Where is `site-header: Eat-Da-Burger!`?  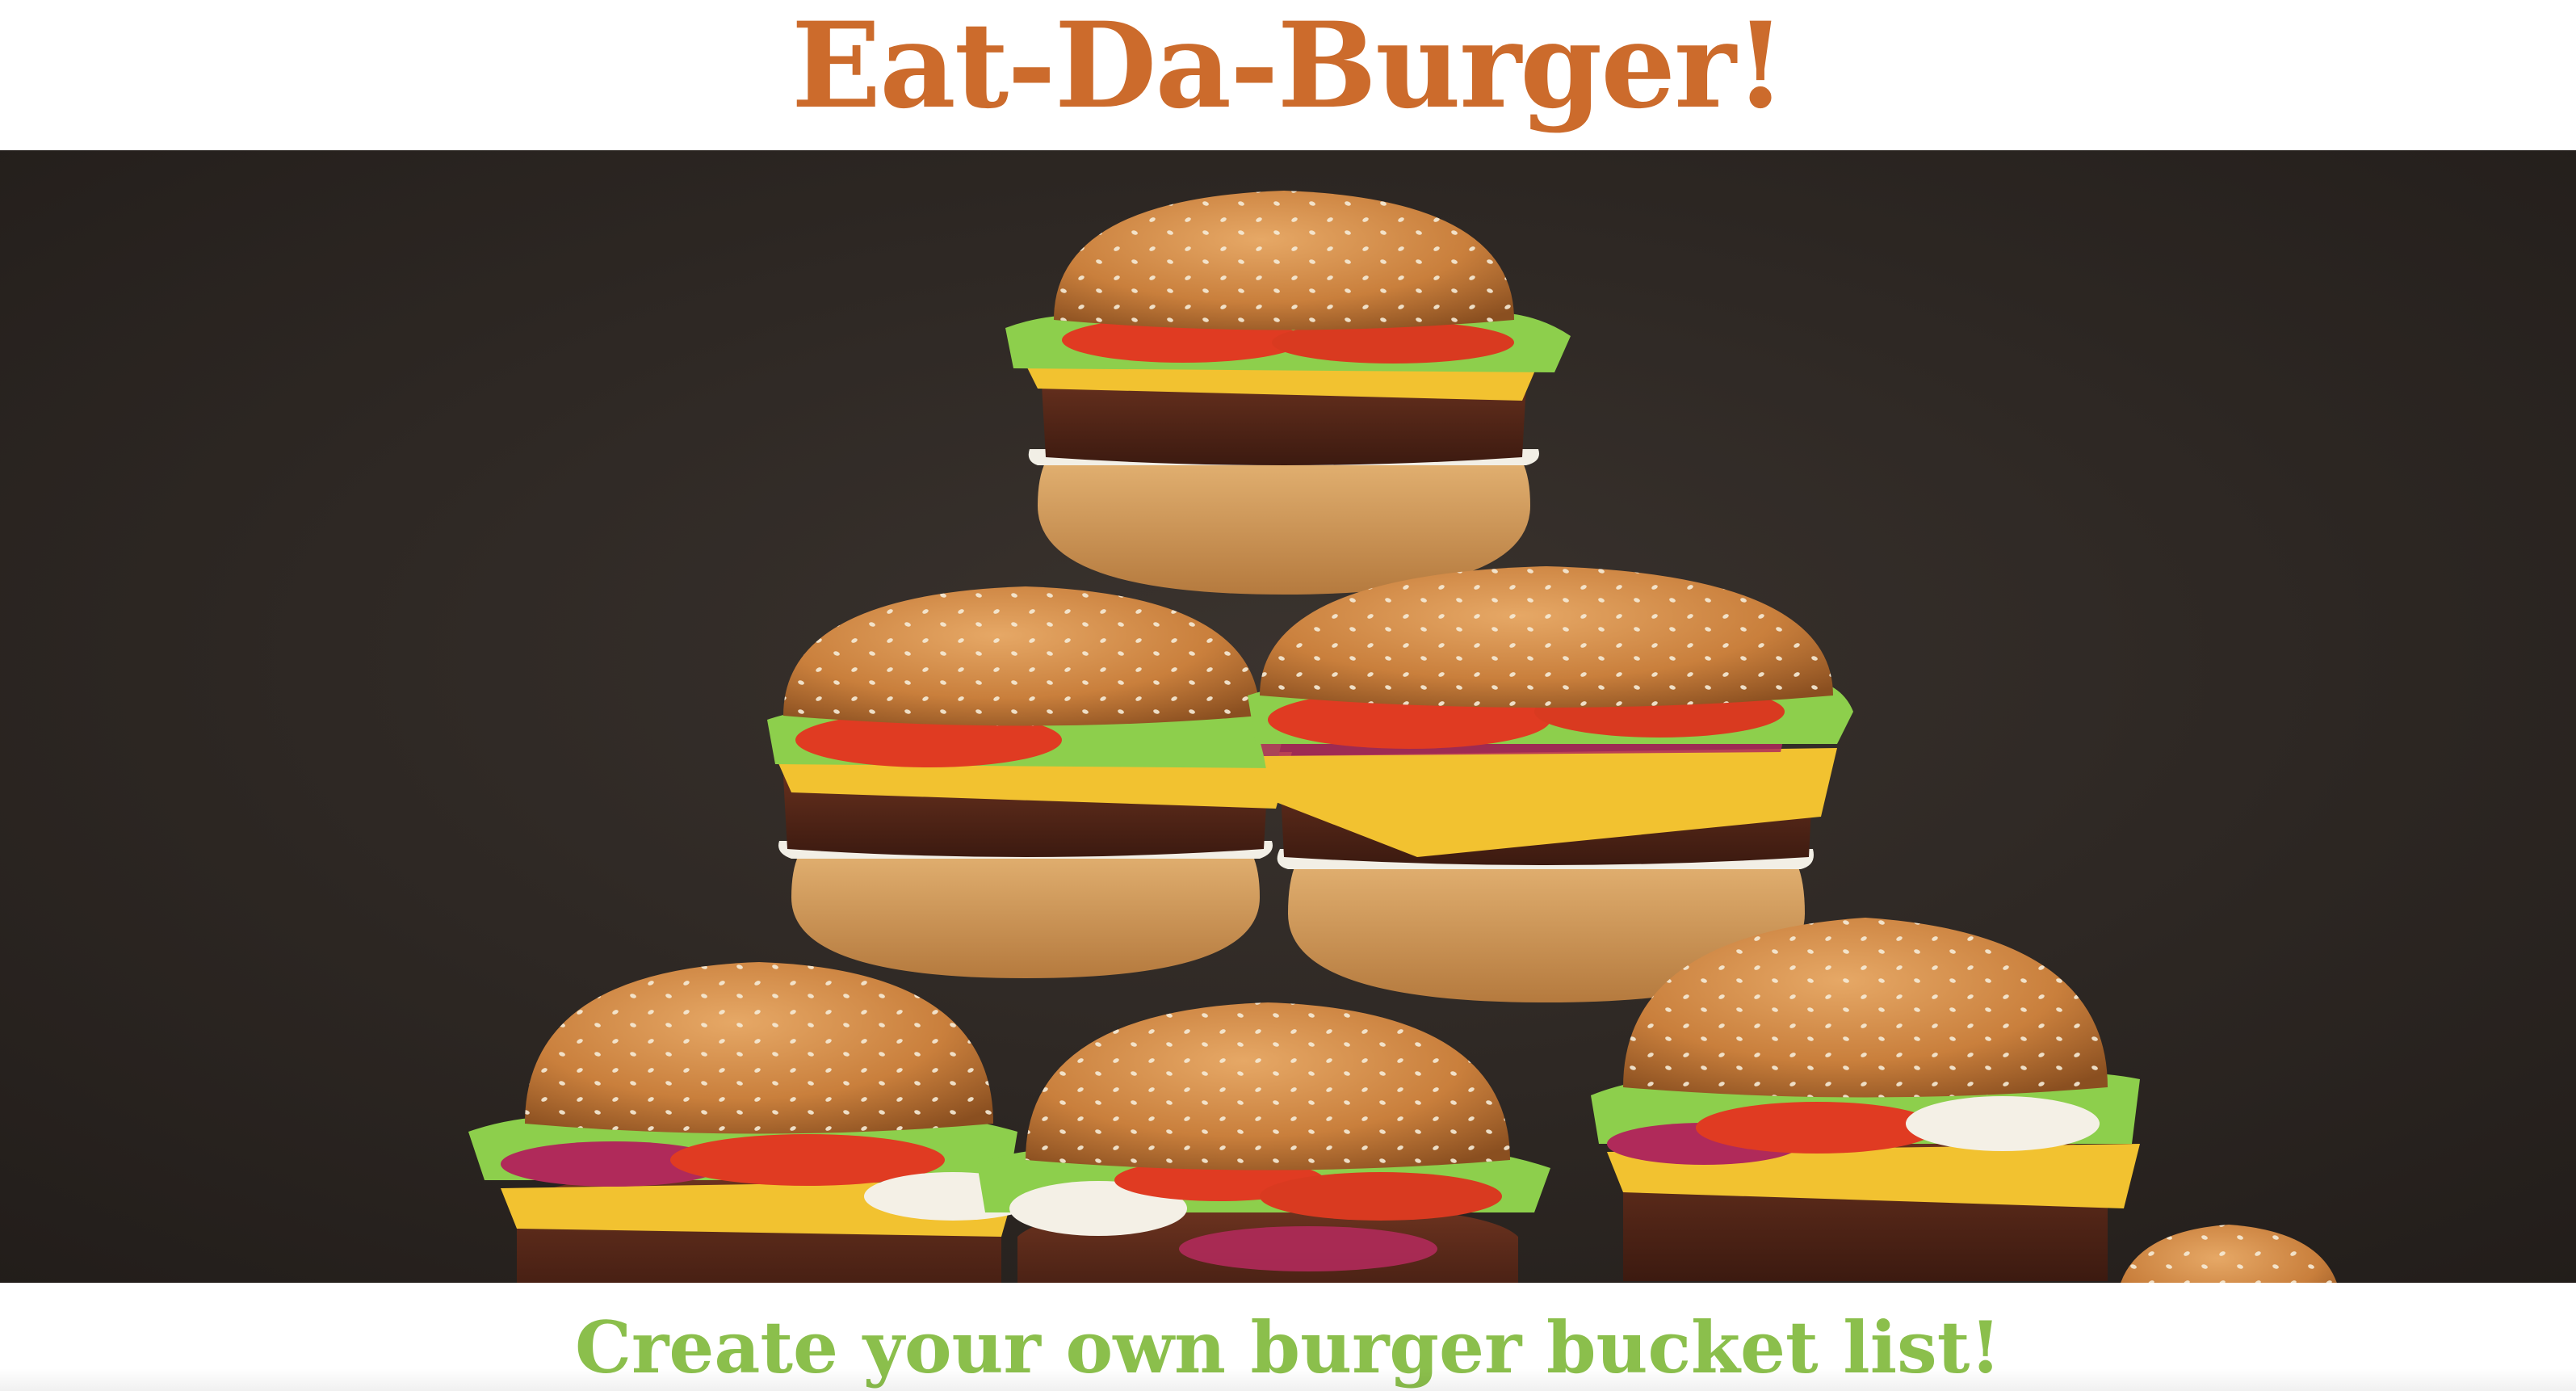 site-header: Eat-Da-Burger! is located at coordinates (1288, 75).